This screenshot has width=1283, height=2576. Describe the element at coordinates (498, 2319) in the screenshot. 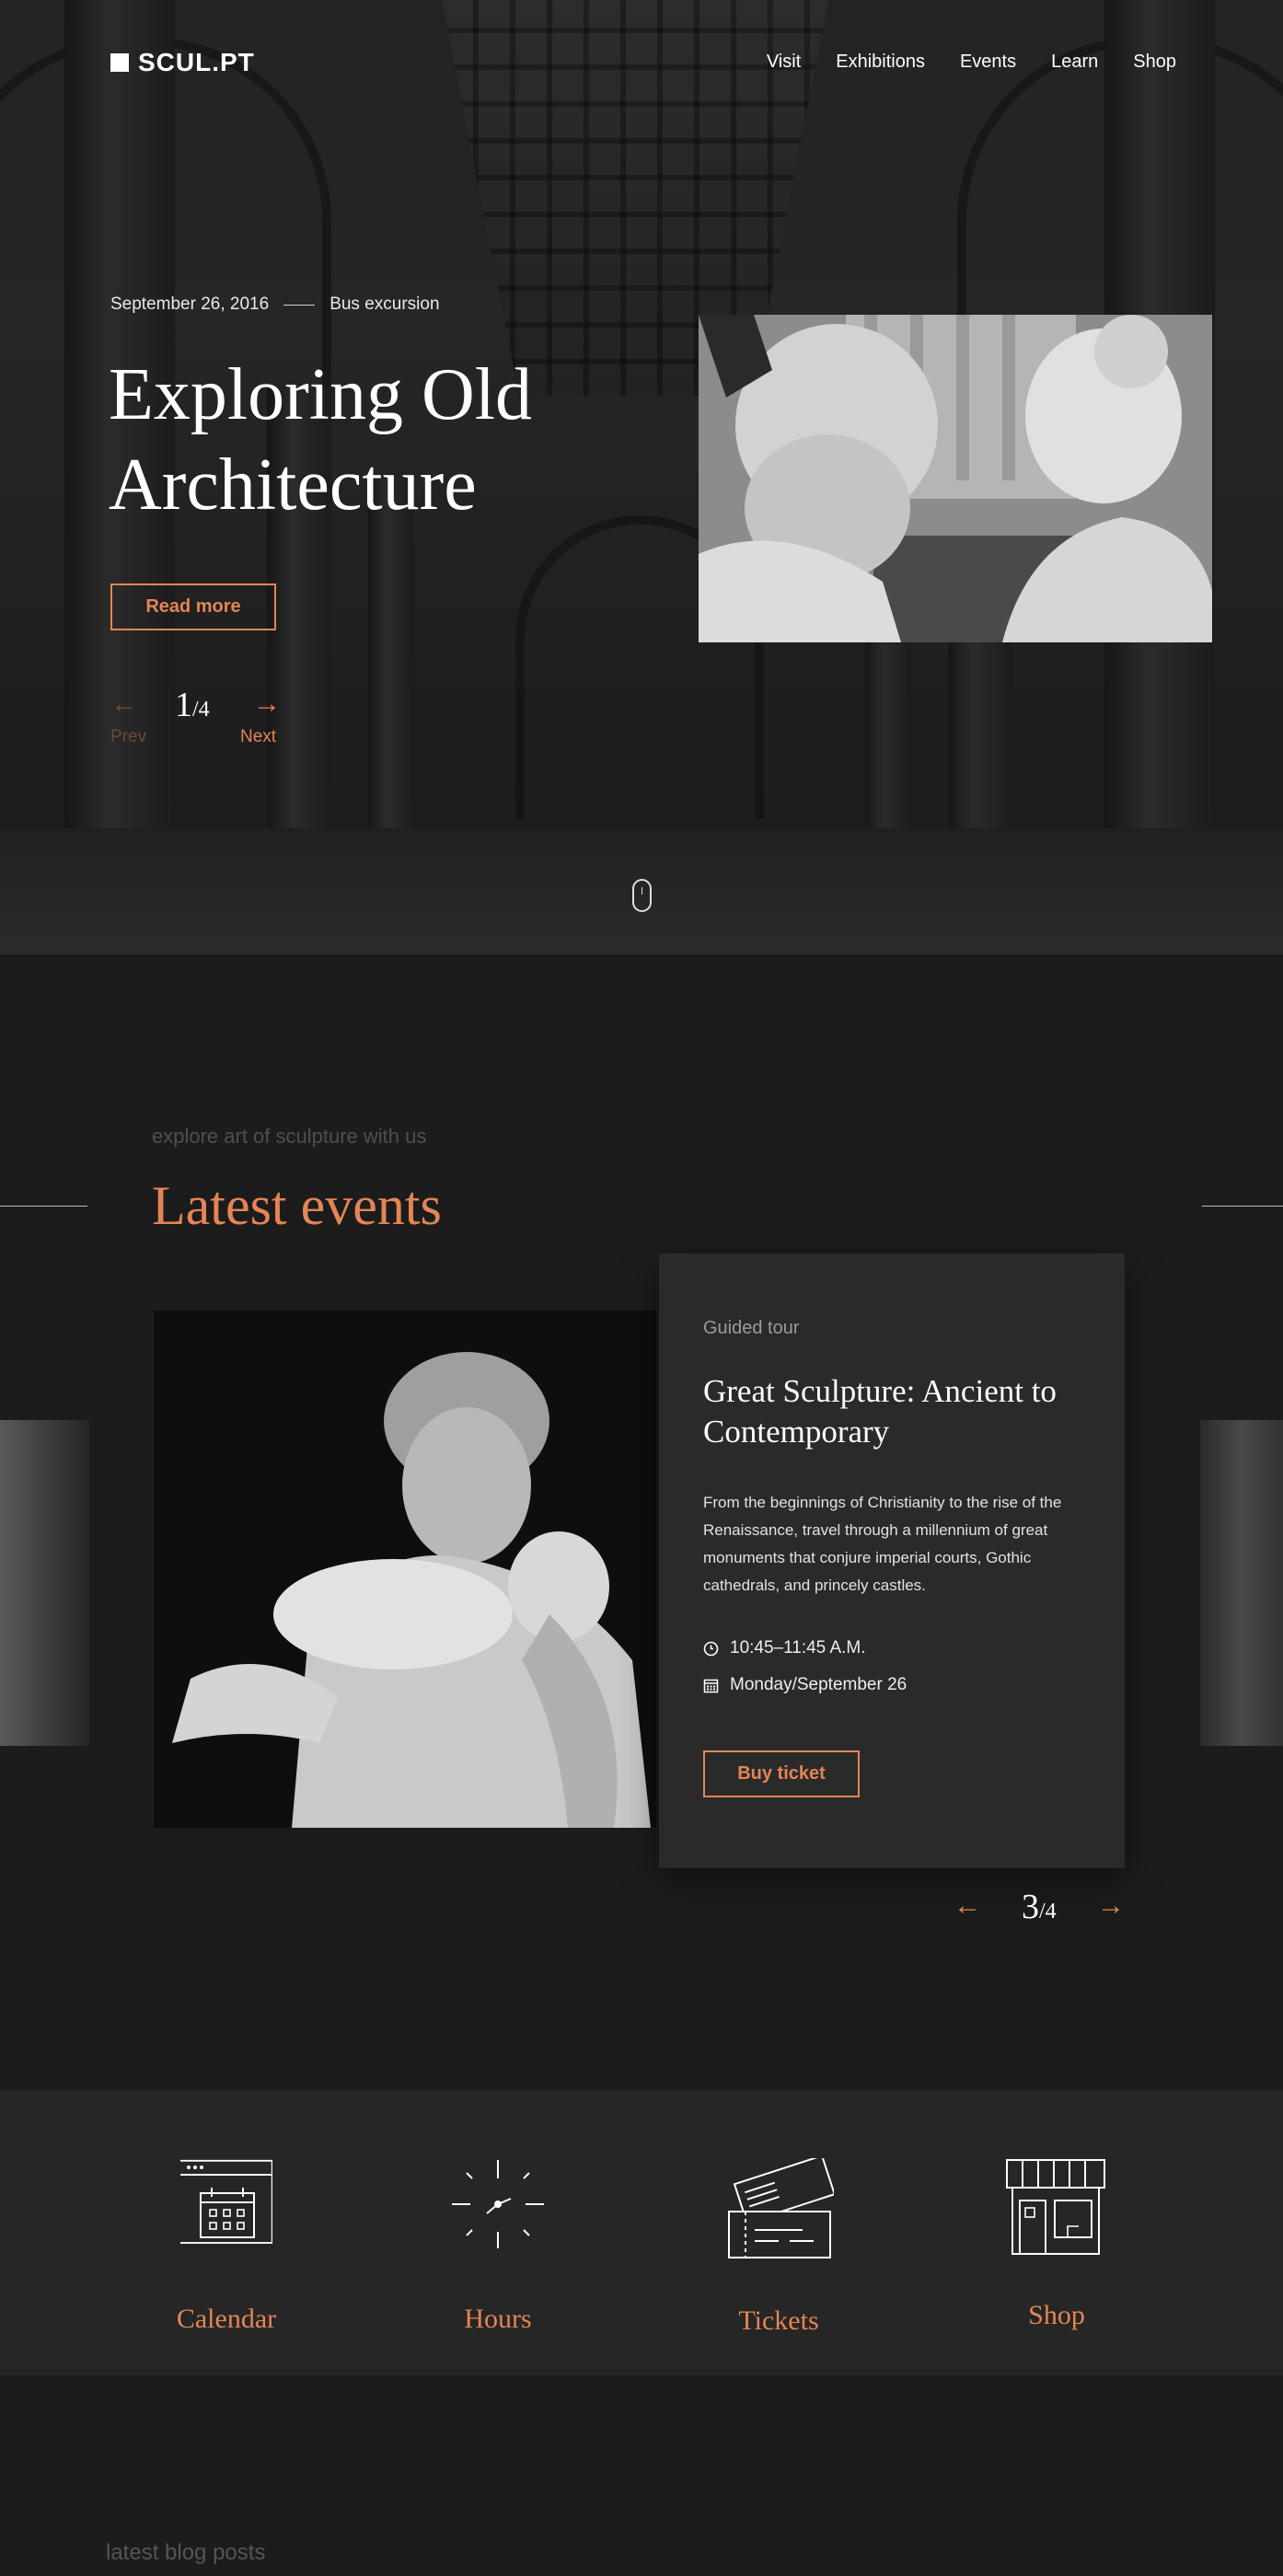

I see `feature-label: Hours` at that location.